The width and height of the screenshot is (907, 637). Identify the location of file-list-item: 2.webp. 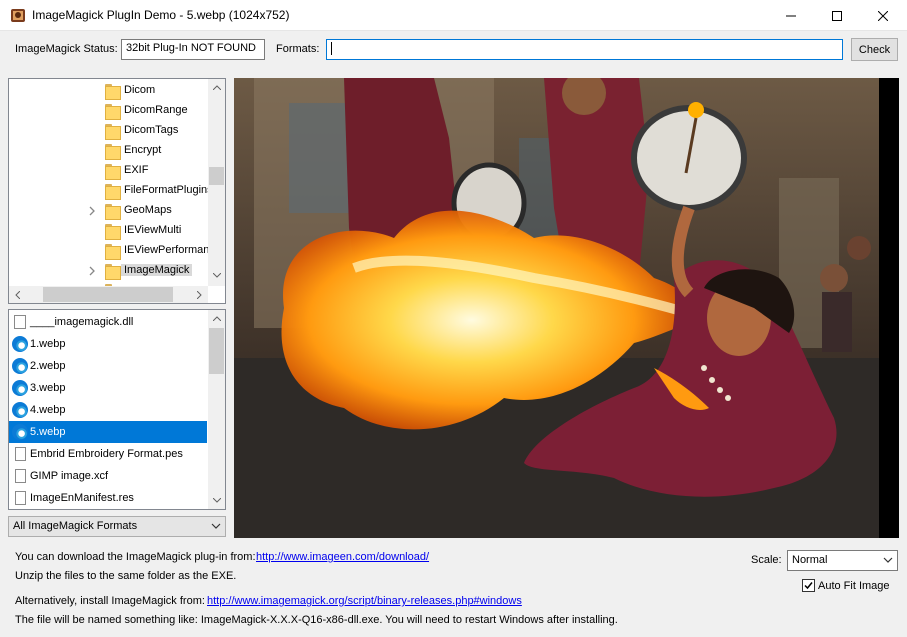
(108, 366).